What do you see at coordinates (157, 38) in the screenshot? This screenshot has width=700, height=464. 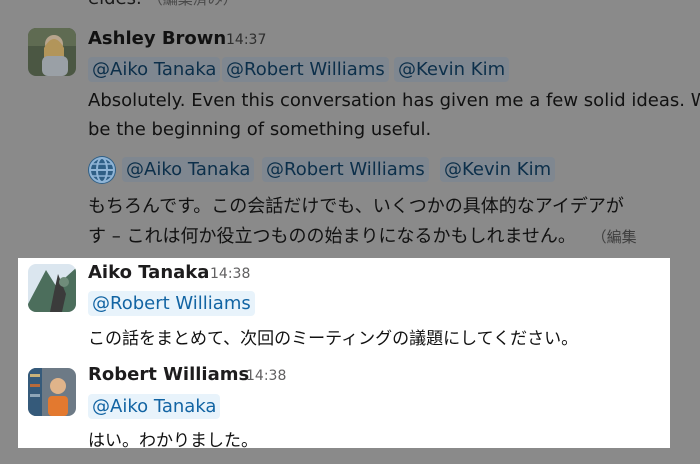 I see `author-name: Ashley Brown` at bounding box center [157, 38].